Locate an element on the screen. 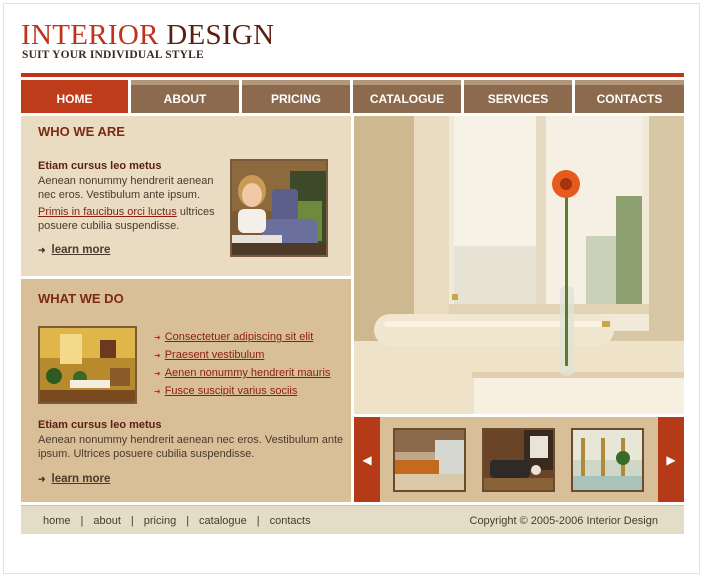  gallery-thumb-conservatory is located at coordinates (607, 460).